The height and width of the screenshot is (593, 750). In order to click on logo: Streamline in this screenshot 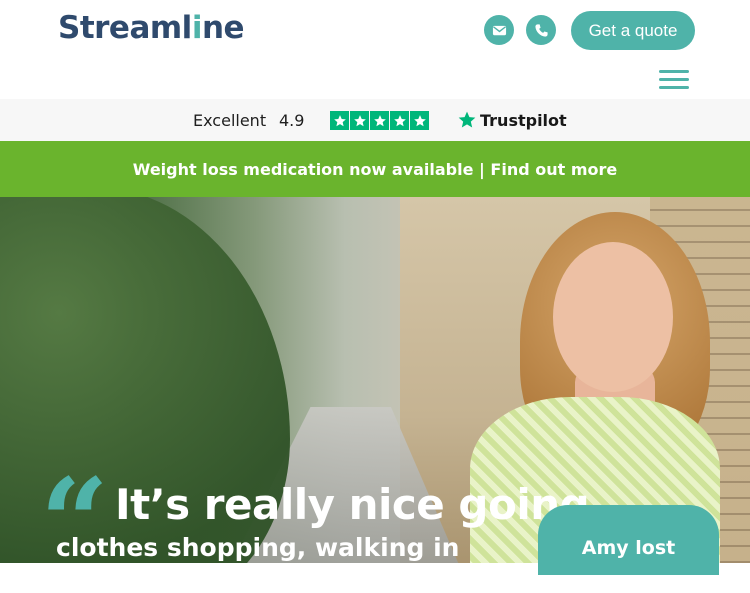, I will do `click(151, 28)`.